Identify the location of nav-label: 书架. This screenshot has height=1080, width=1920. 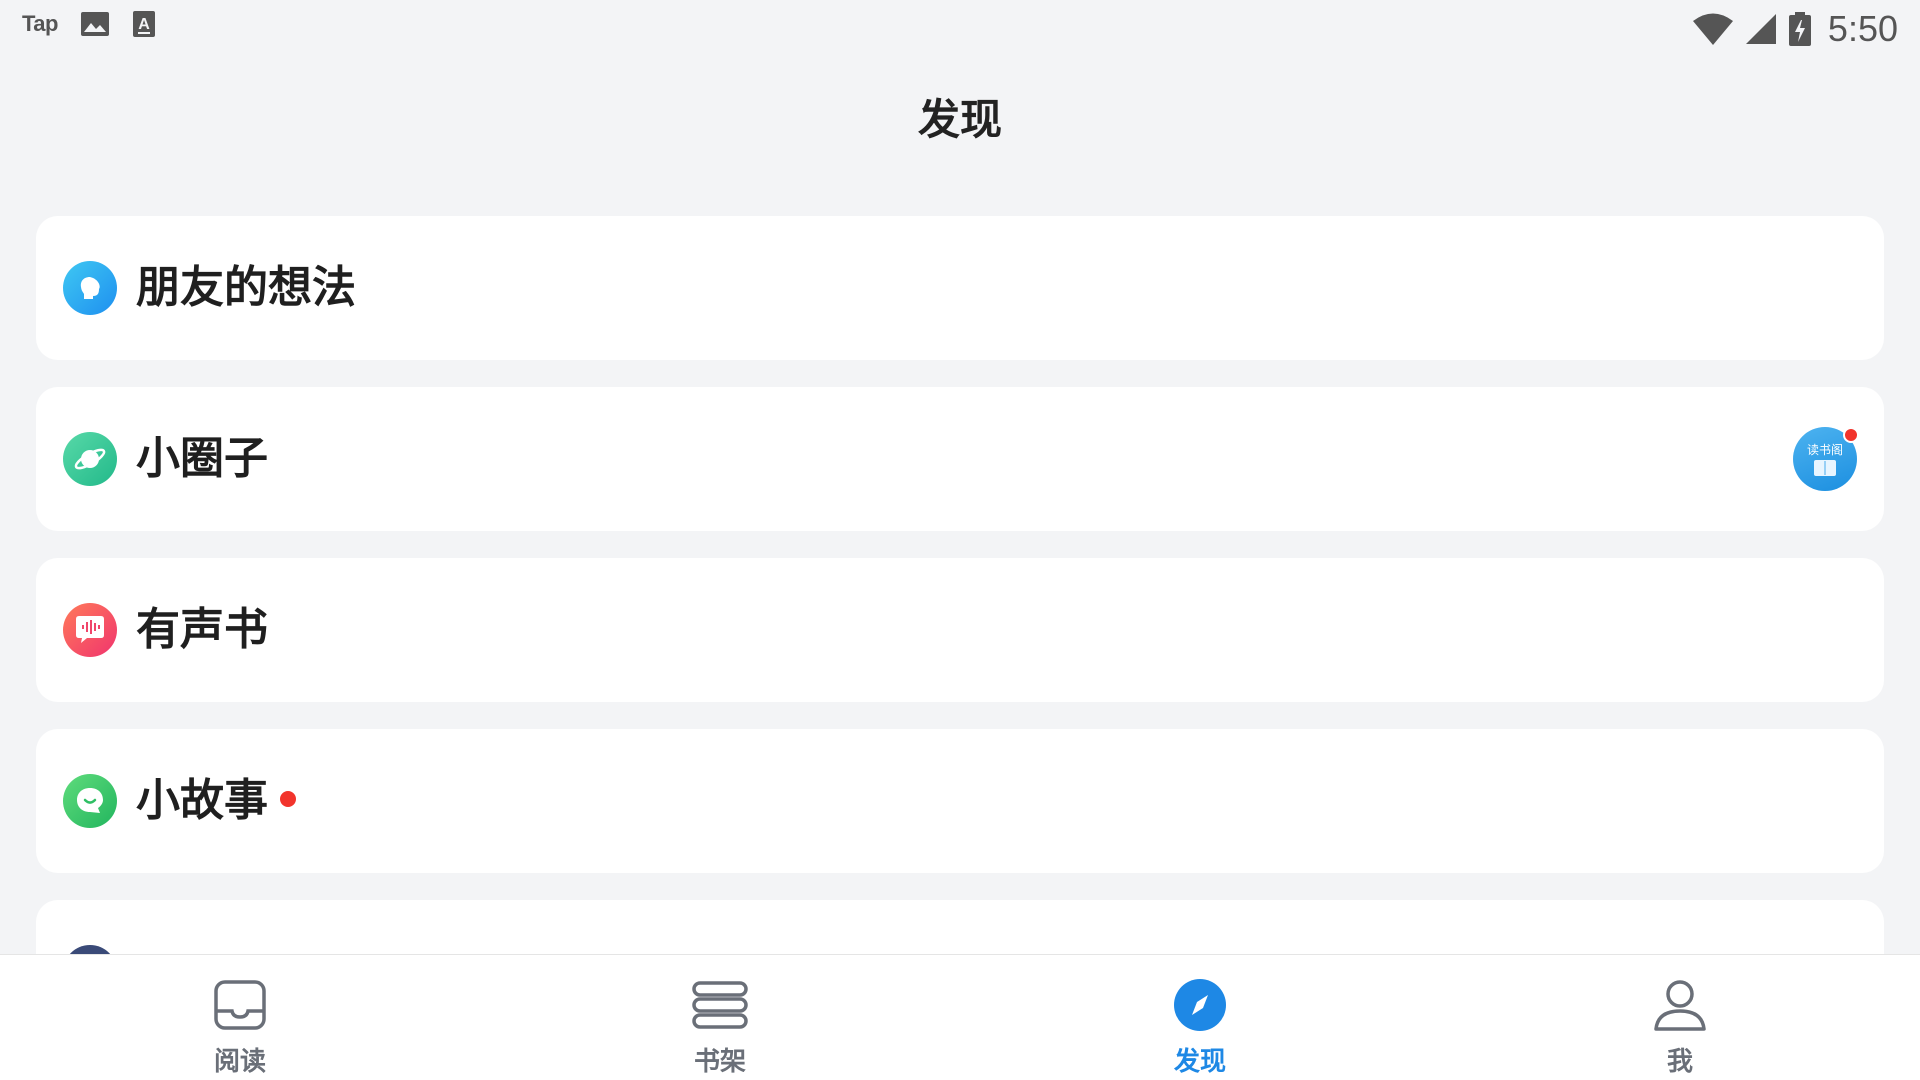
(719, 1062).